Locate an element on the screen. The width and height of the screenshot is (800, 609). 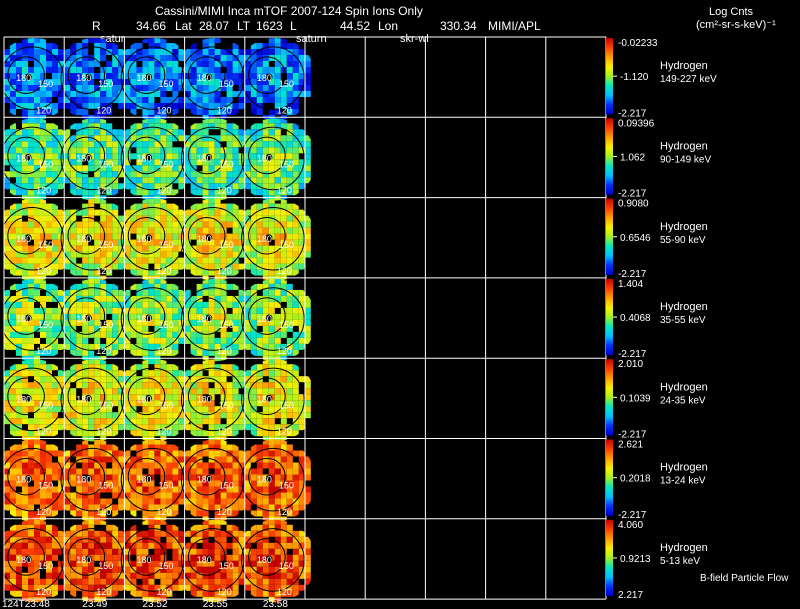
units-line-2: (cm²-sr-s-keV)⁻¹ is located at coordinates (736, 25).